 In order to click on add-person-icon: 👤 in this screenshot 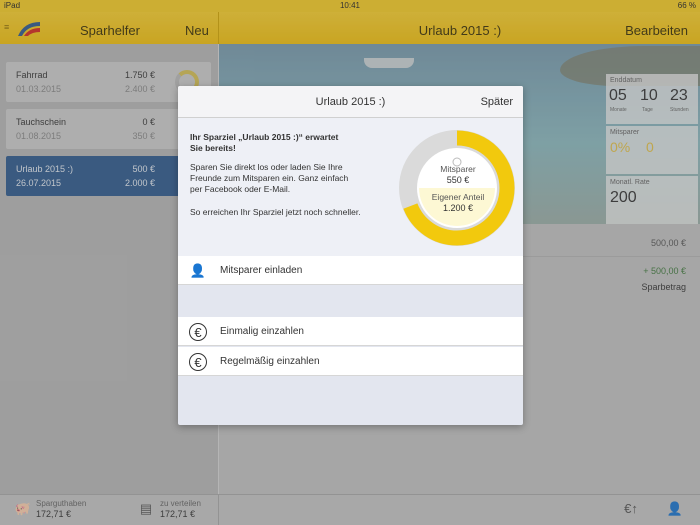, I will do `click(198, 270)`.